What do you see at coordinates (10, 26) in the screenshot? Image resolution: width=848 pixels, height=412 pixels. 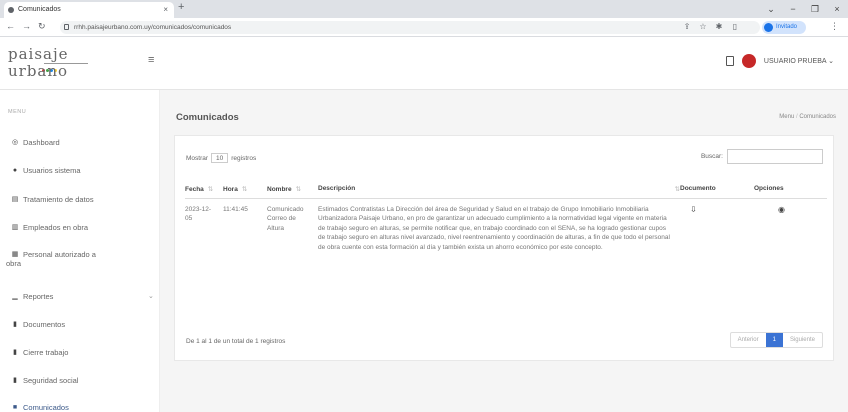 I see `back-icon: ←` at bounding box center [10, 26].